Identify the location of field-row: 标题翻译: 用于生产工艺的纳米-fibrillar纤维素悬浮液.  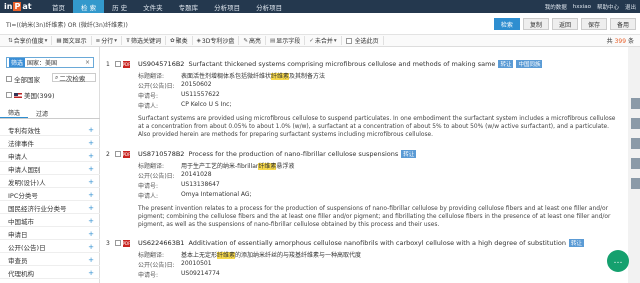
(216, 166).